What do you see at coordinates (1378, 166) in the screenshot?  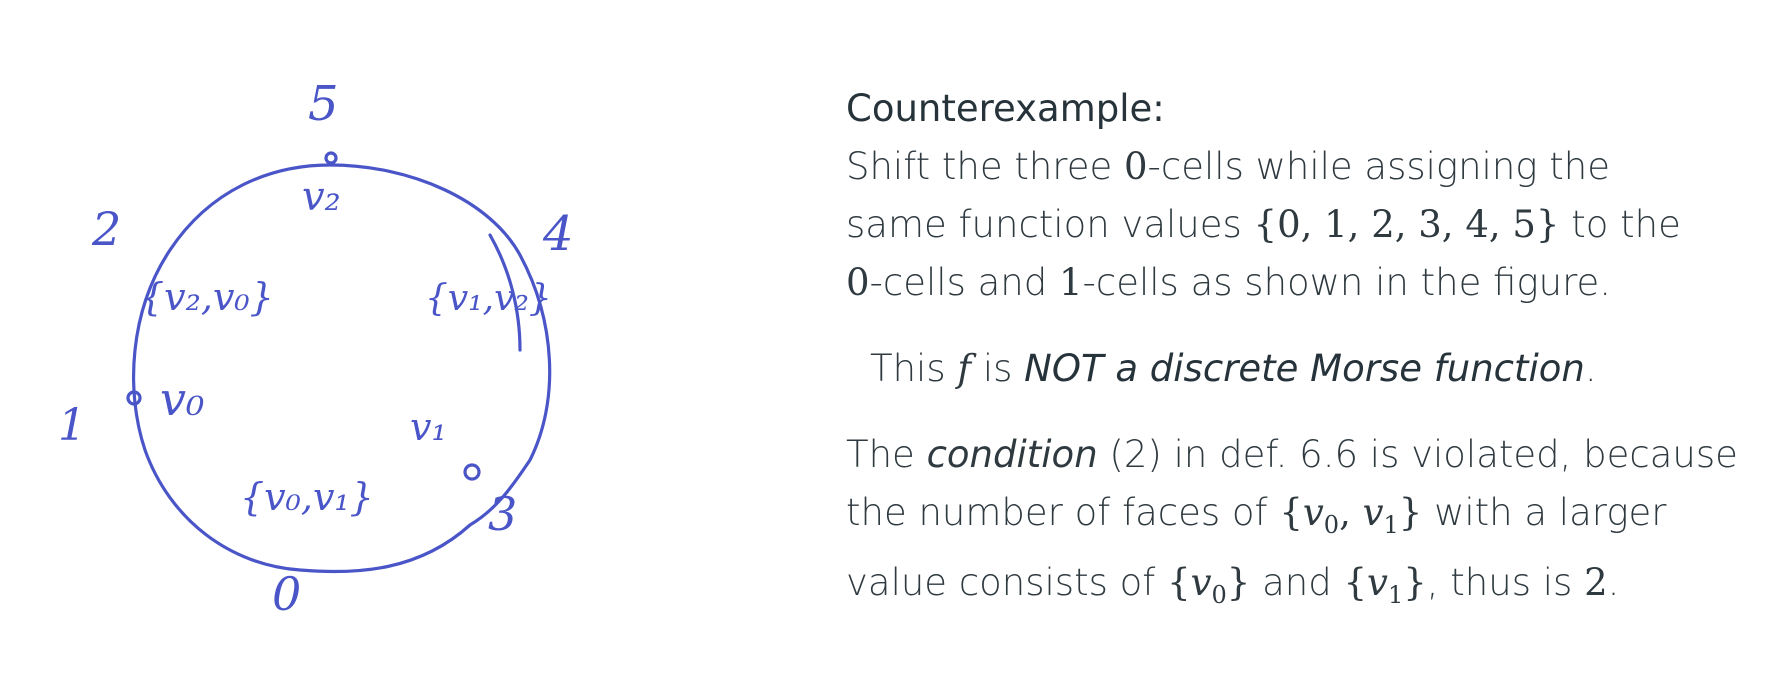 I see `text: -cells while assigning the` at bounding box center [1378, 166].